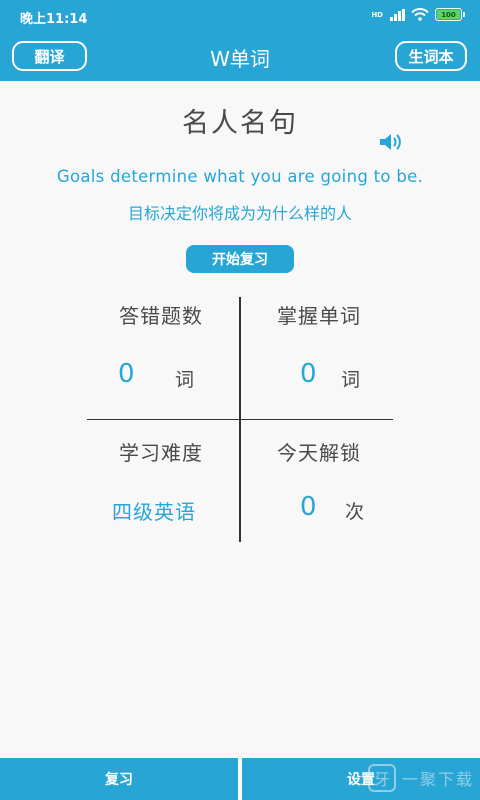  What do you see at coordinates (308, 374) in the screenshot?
I see `mastered-words-value: 0` at bounding box center [308, 374].